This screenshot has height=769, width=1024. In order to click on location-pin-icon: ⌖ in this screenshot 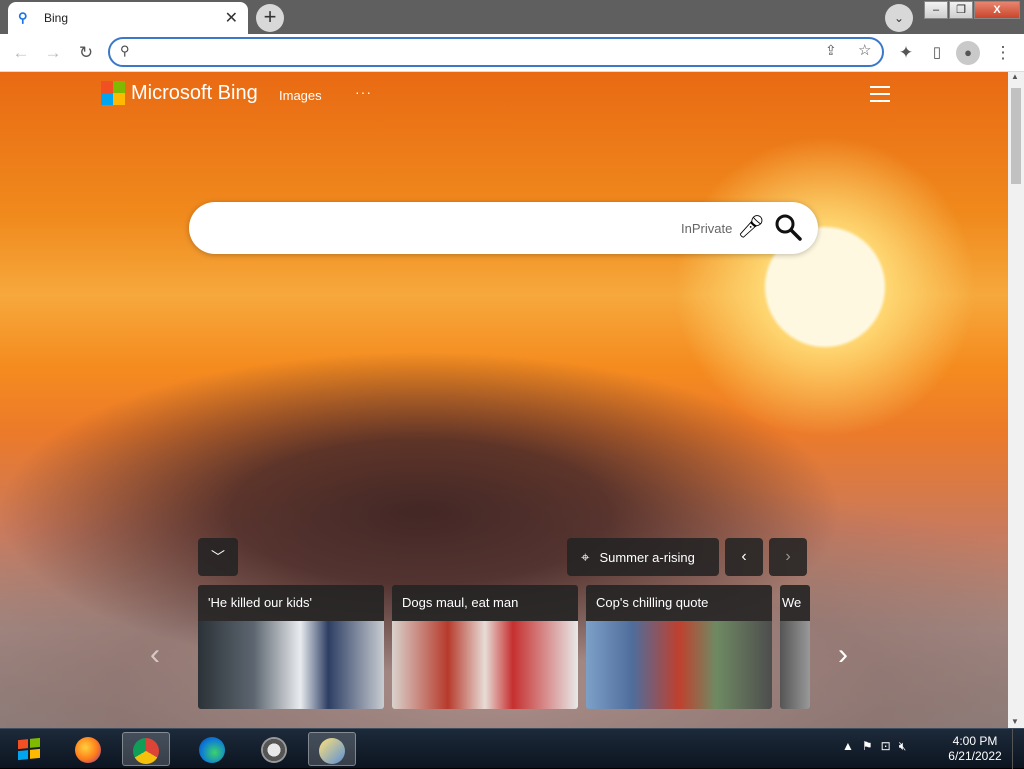, I will do `click(585, 557)`.